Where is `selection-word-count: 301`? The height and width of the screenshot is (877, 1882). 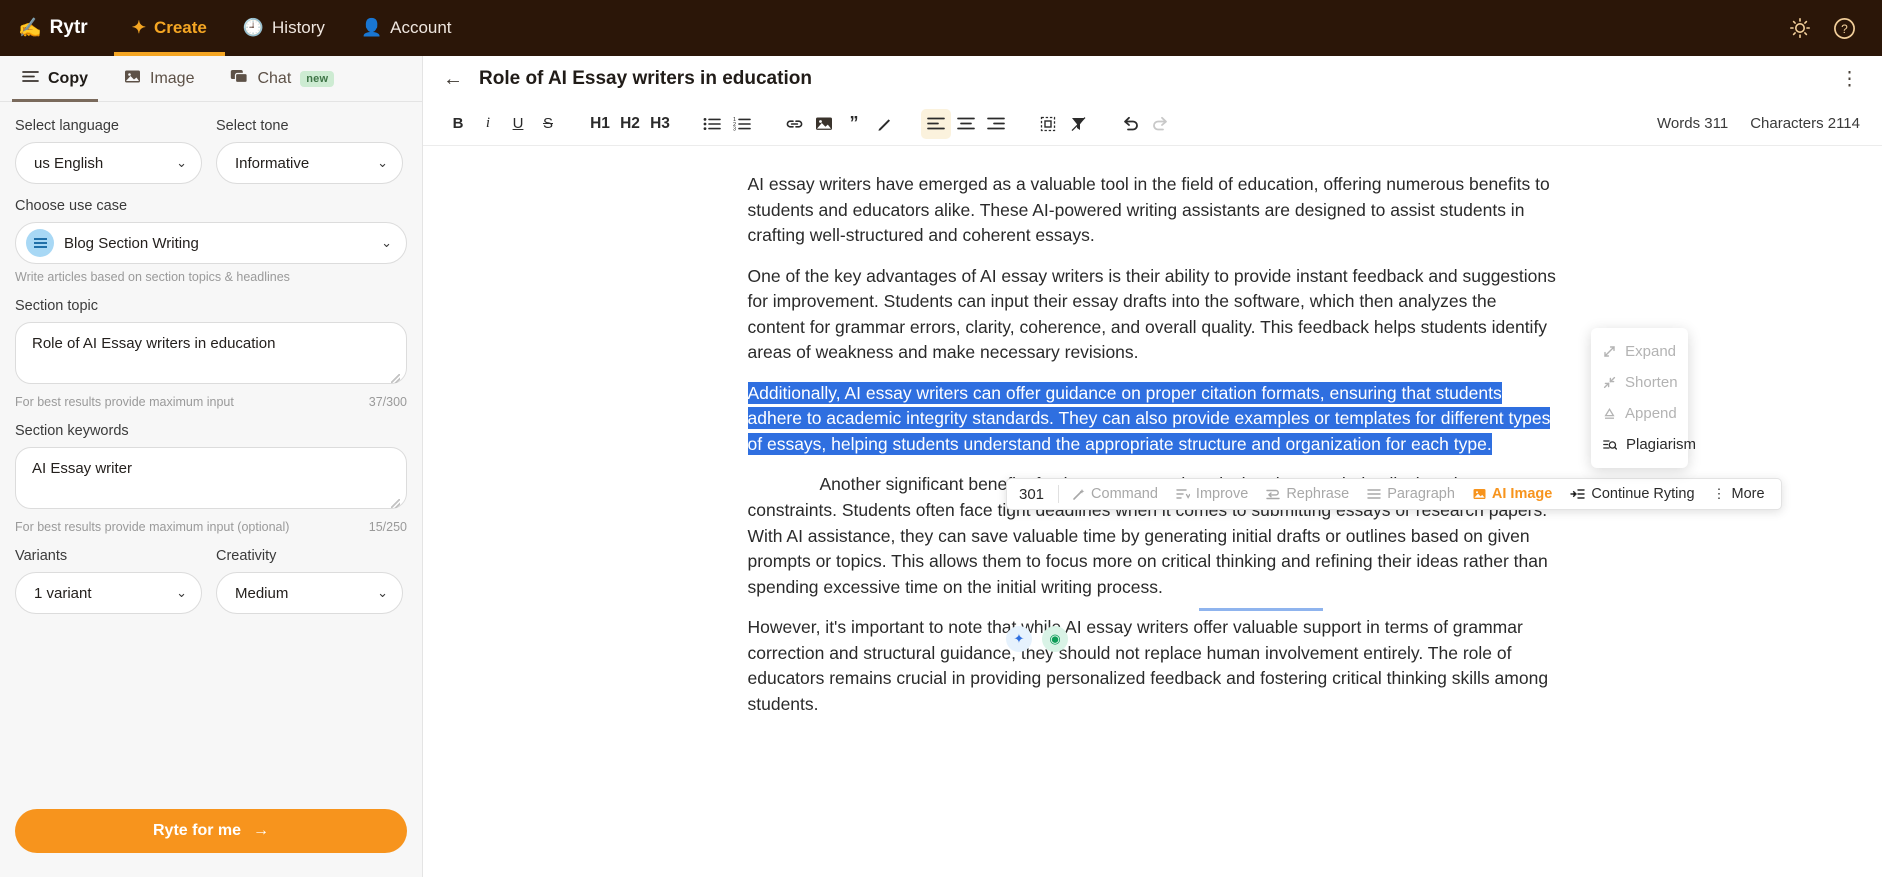
selection-word-count: 301 is located at coordinates (1032, 494).